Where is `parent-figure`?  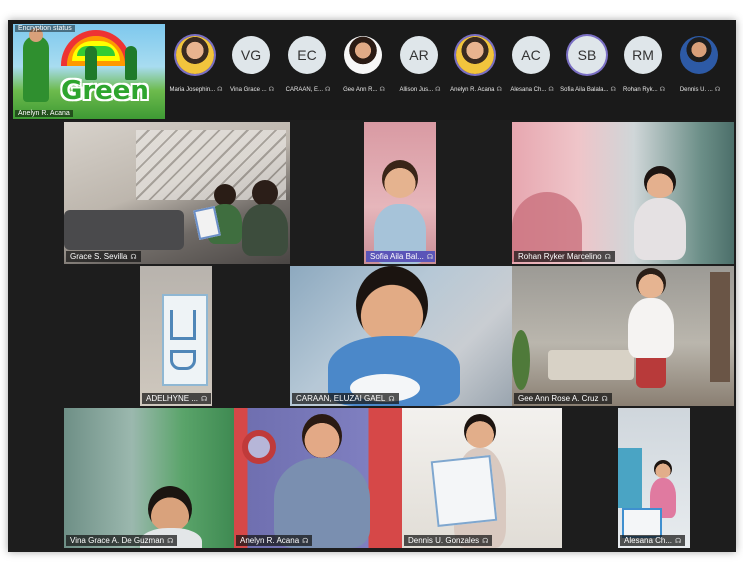 parent-figure is located at coordinates (265, 230).